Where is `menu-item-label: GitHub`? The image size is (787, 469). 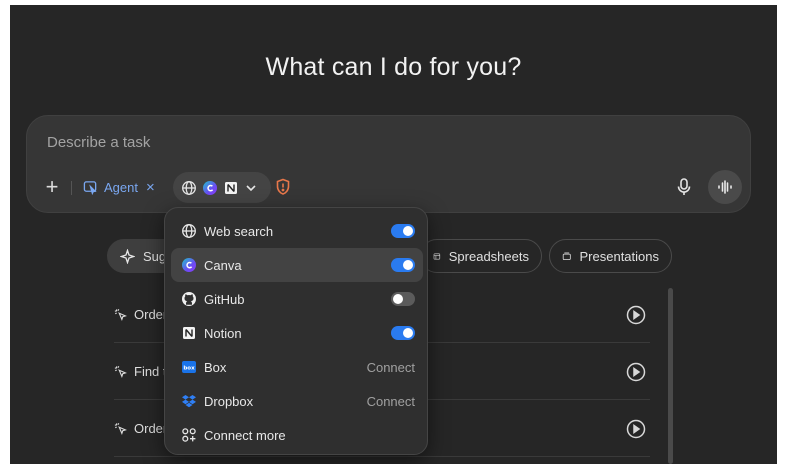 menu-item-label: GitHub is located at coordinates (224, 299).